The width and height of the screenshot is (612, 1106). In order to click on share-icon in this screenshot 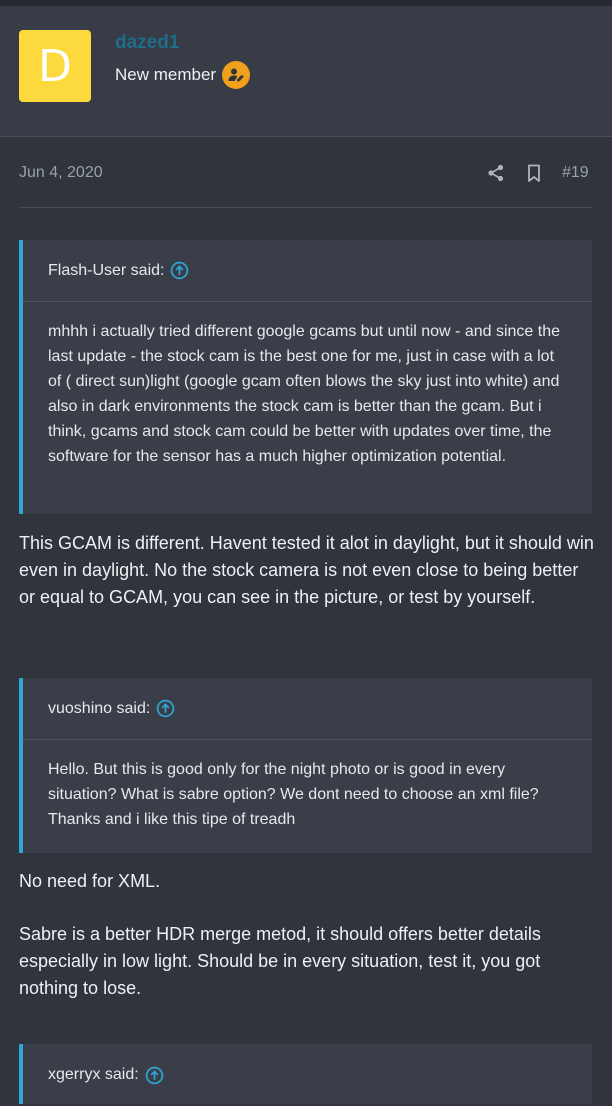, I will do `click(496, 173)`.